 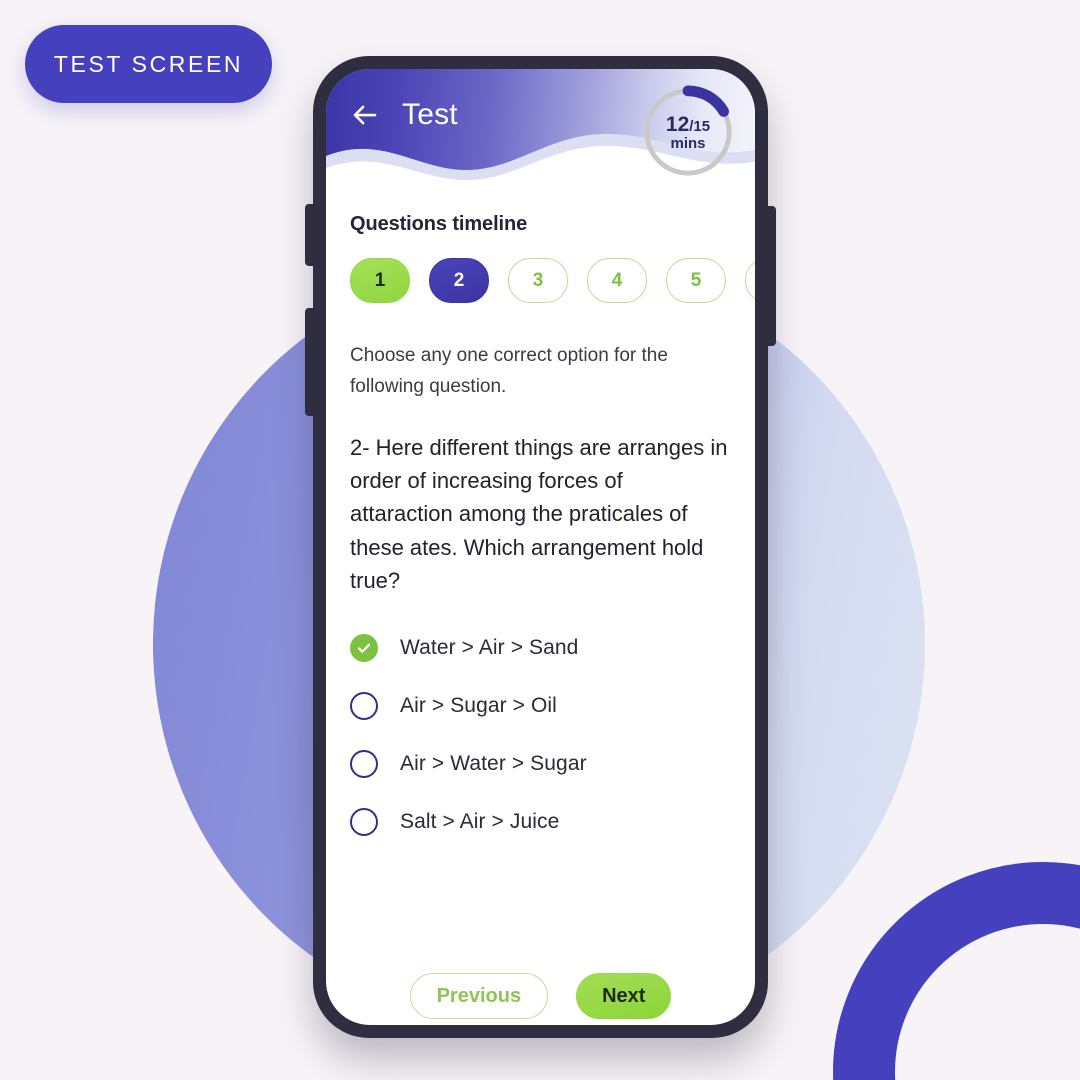 I want to click on background-ring-arc-stroke, so click(x=956, y=971).